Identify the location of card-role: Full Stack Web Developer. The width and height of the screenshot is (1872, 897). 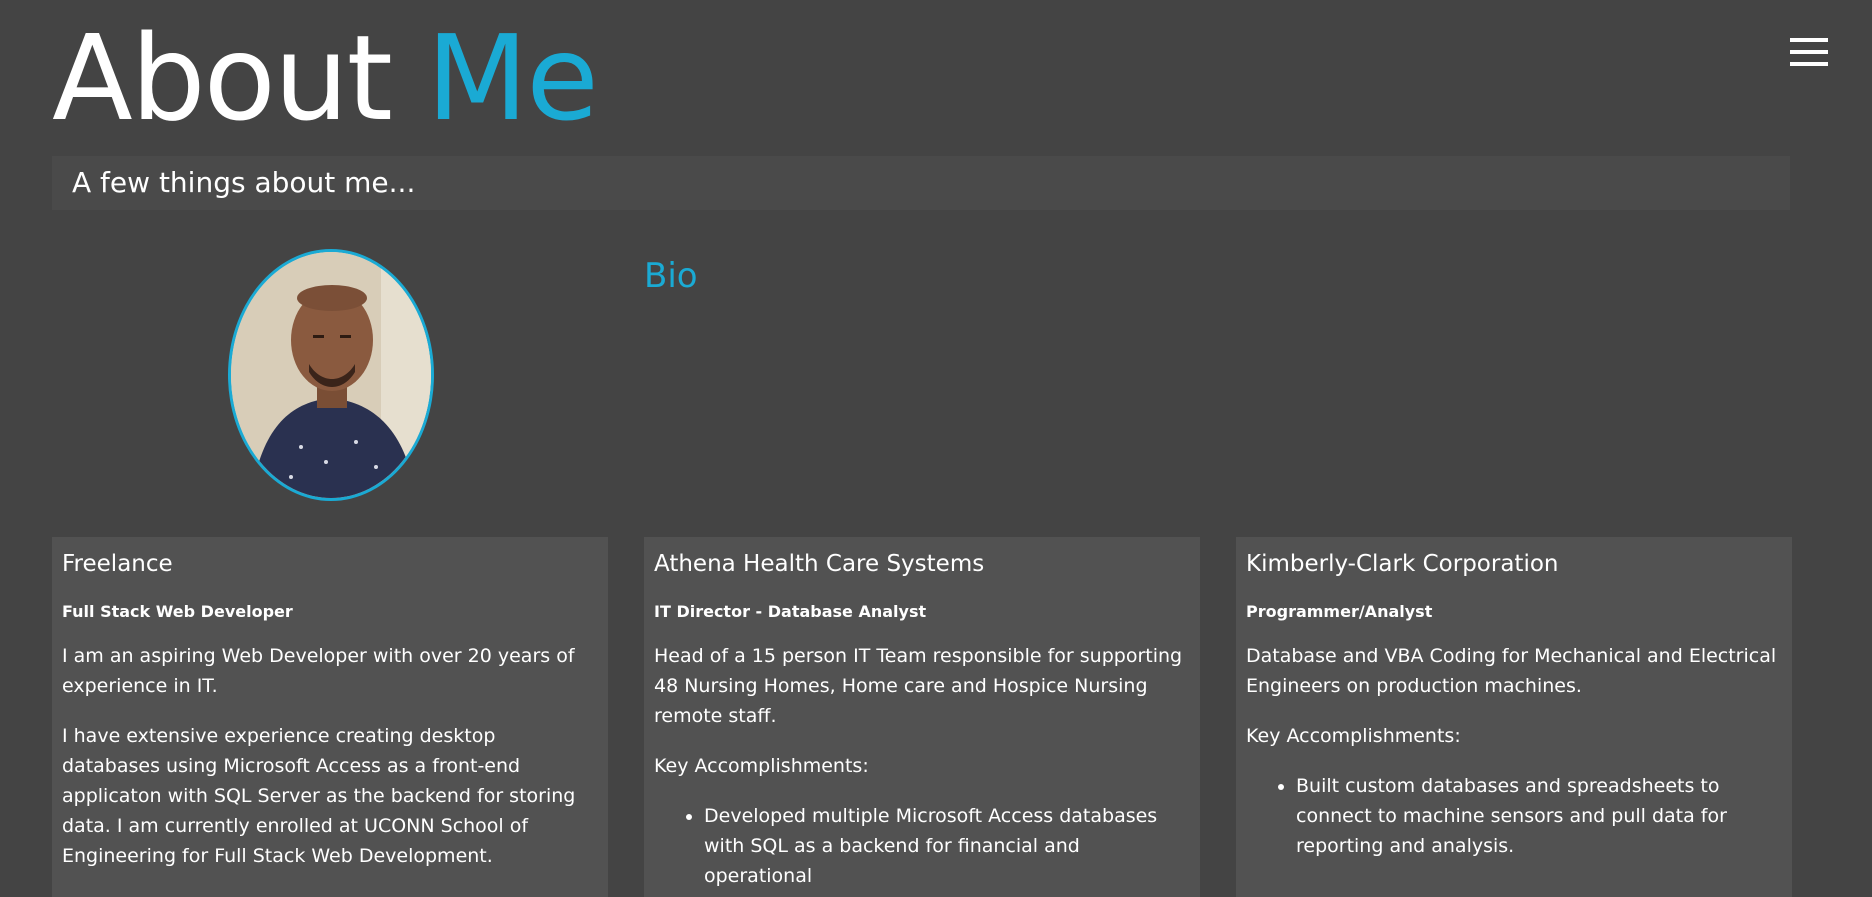
(177, 611).